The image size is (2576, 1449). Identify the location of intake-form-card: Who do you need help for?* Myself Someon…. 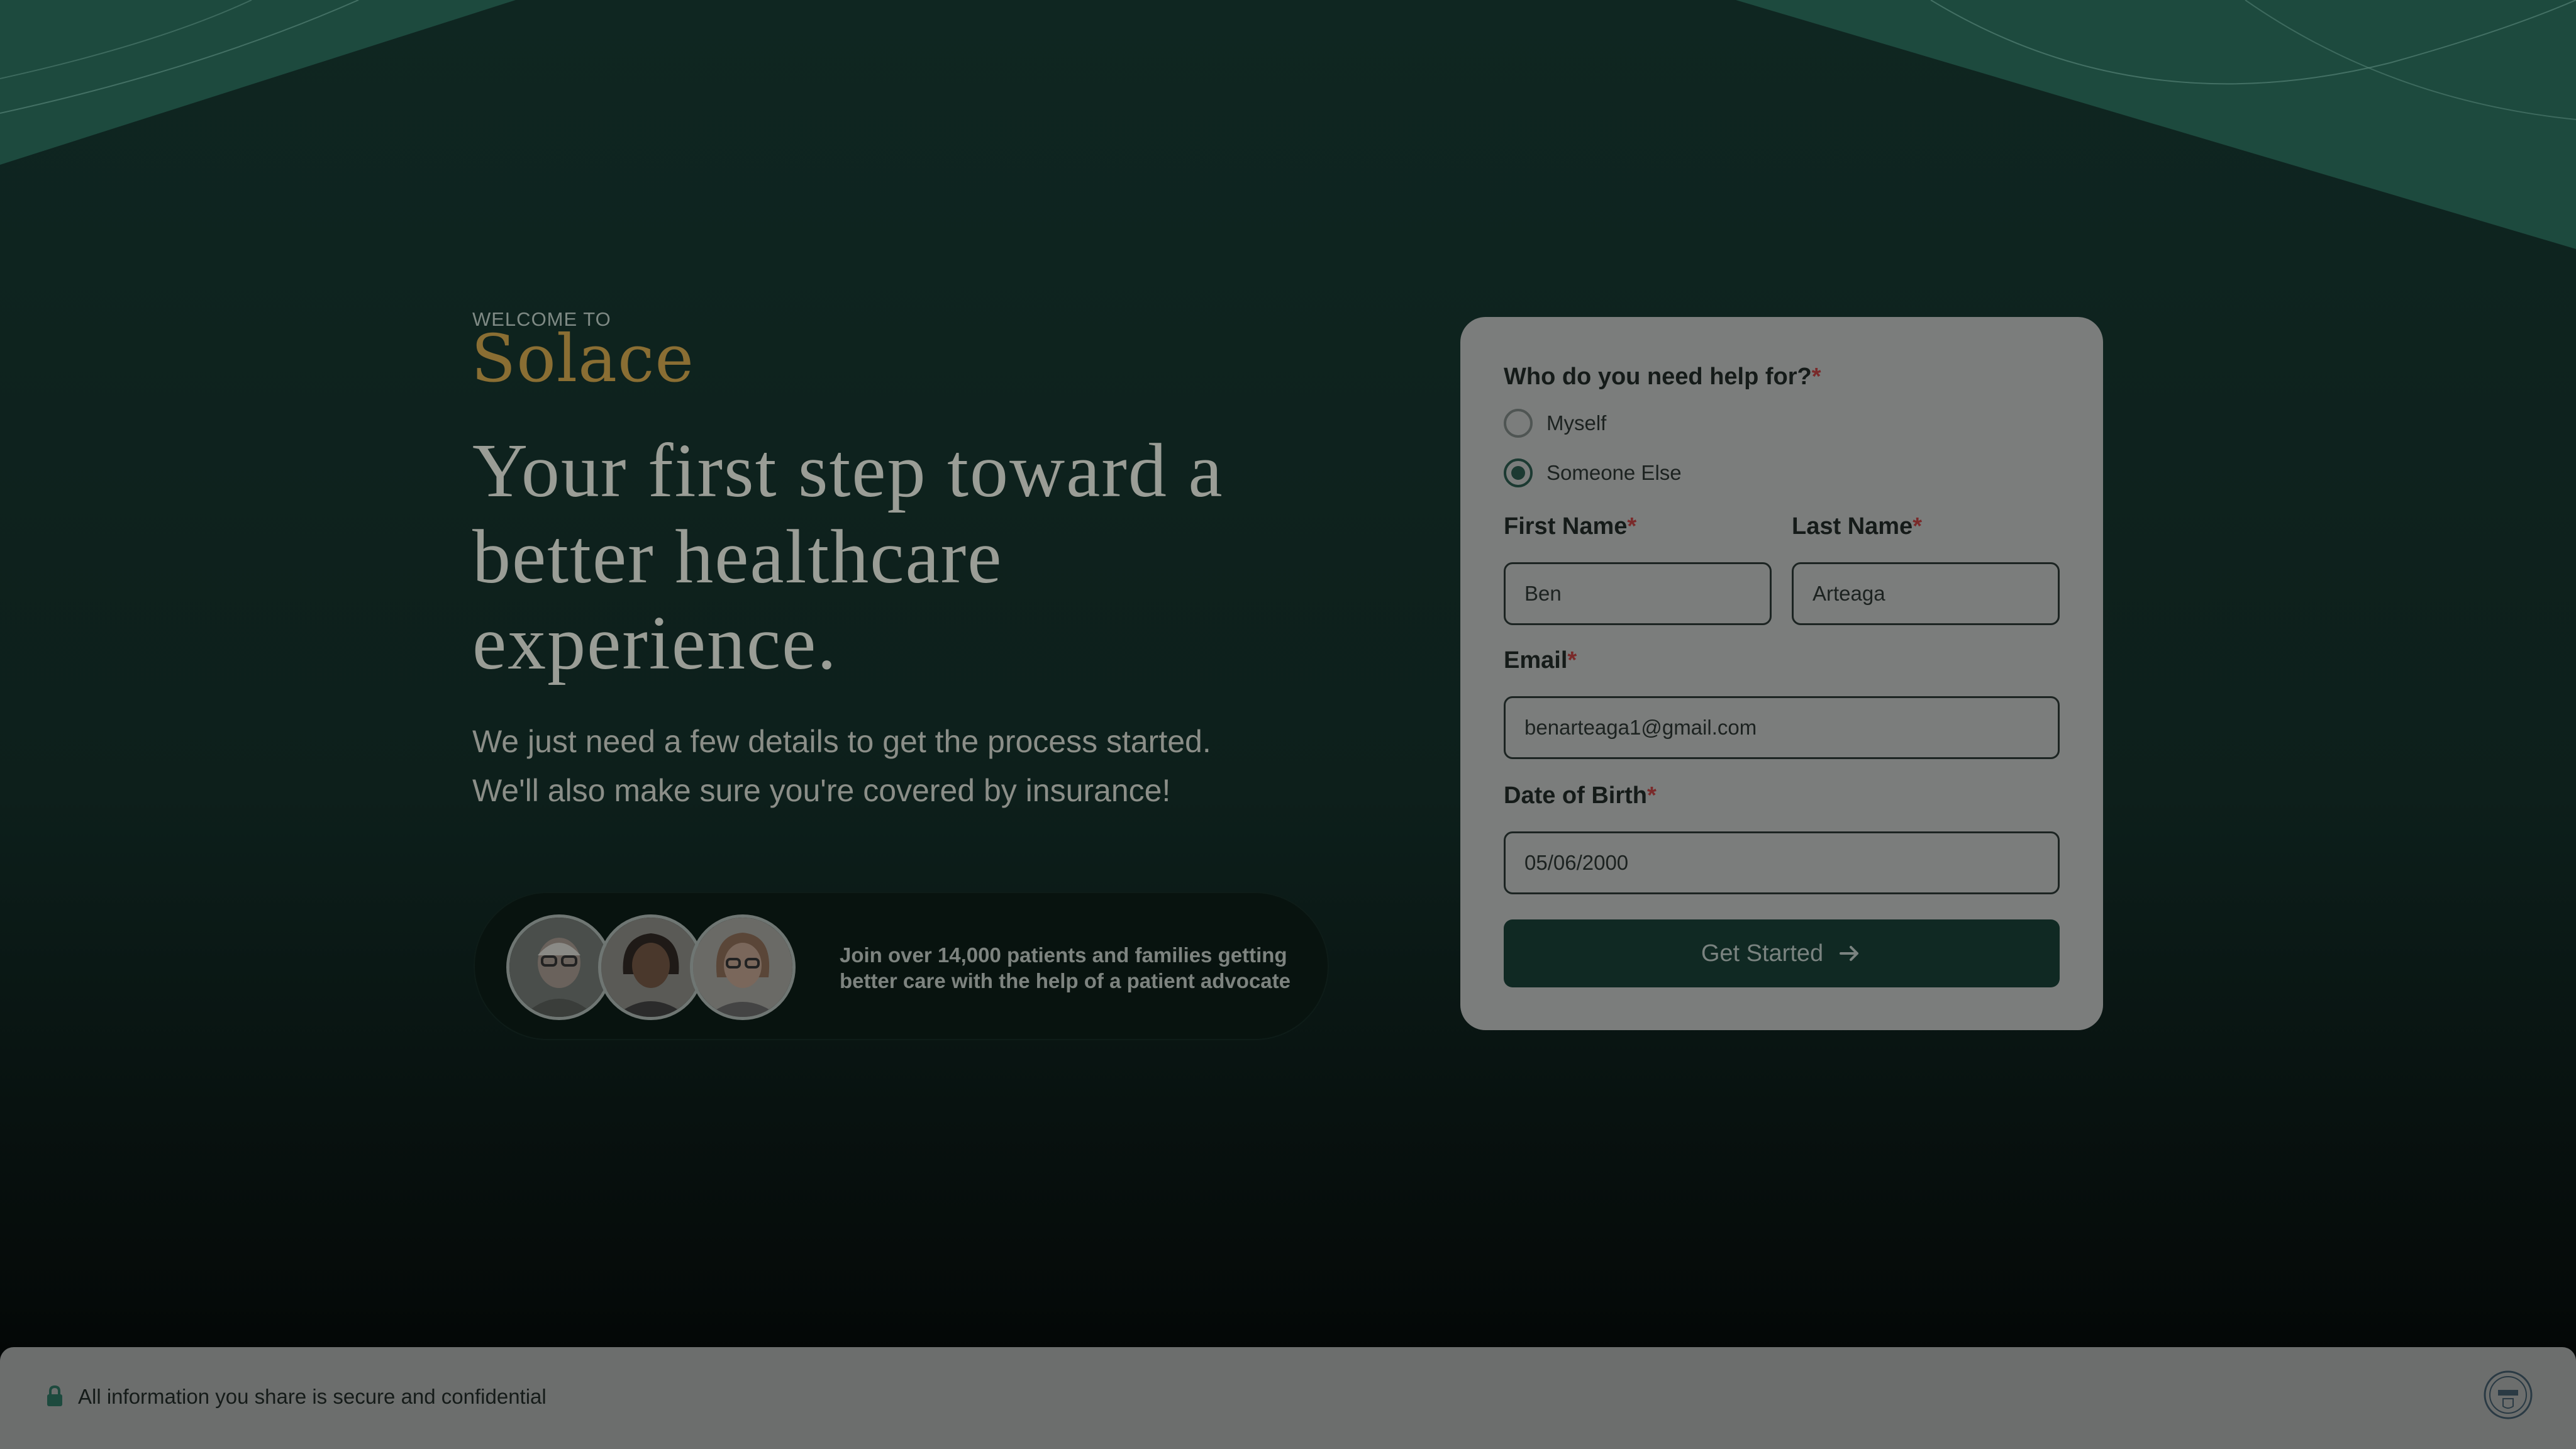
(1781, 673).